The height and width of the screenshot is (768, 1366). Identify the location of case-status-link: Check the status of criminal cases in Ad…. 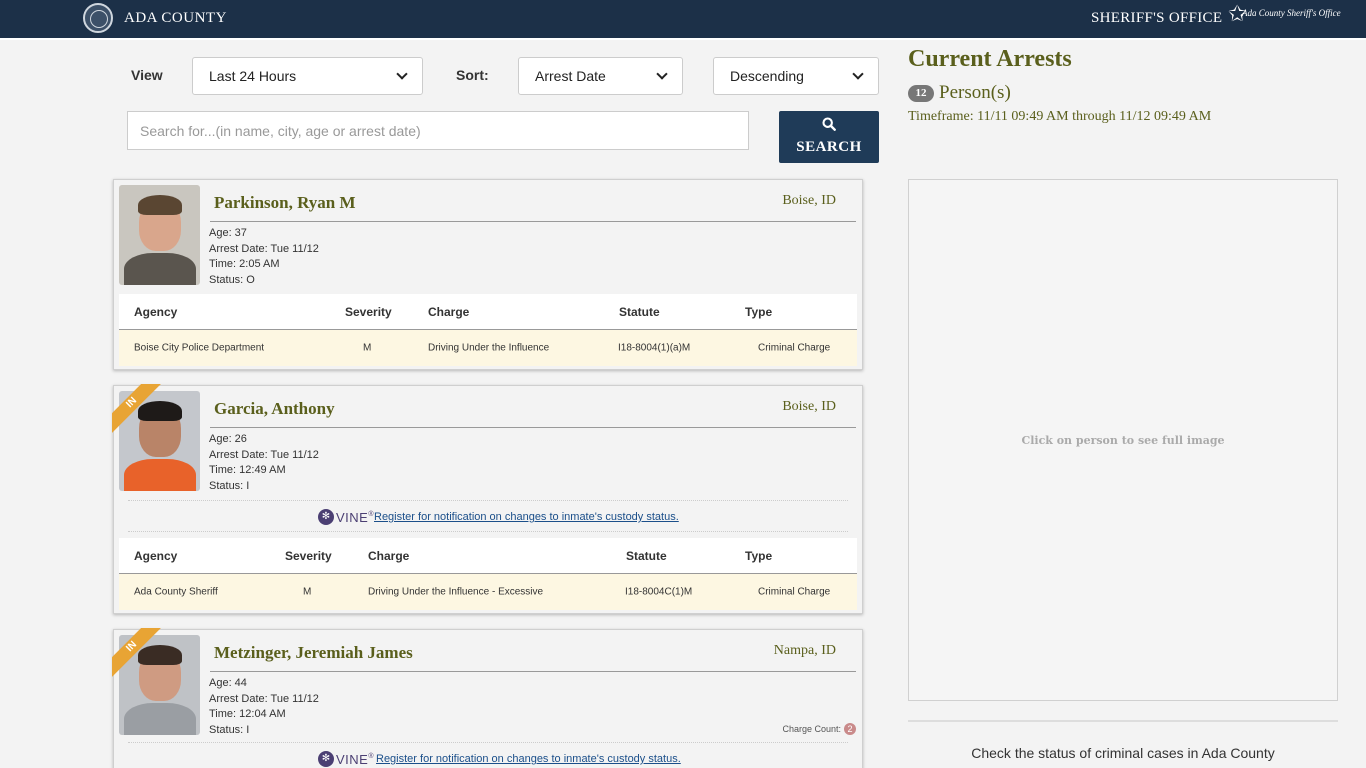
(1123, 753).